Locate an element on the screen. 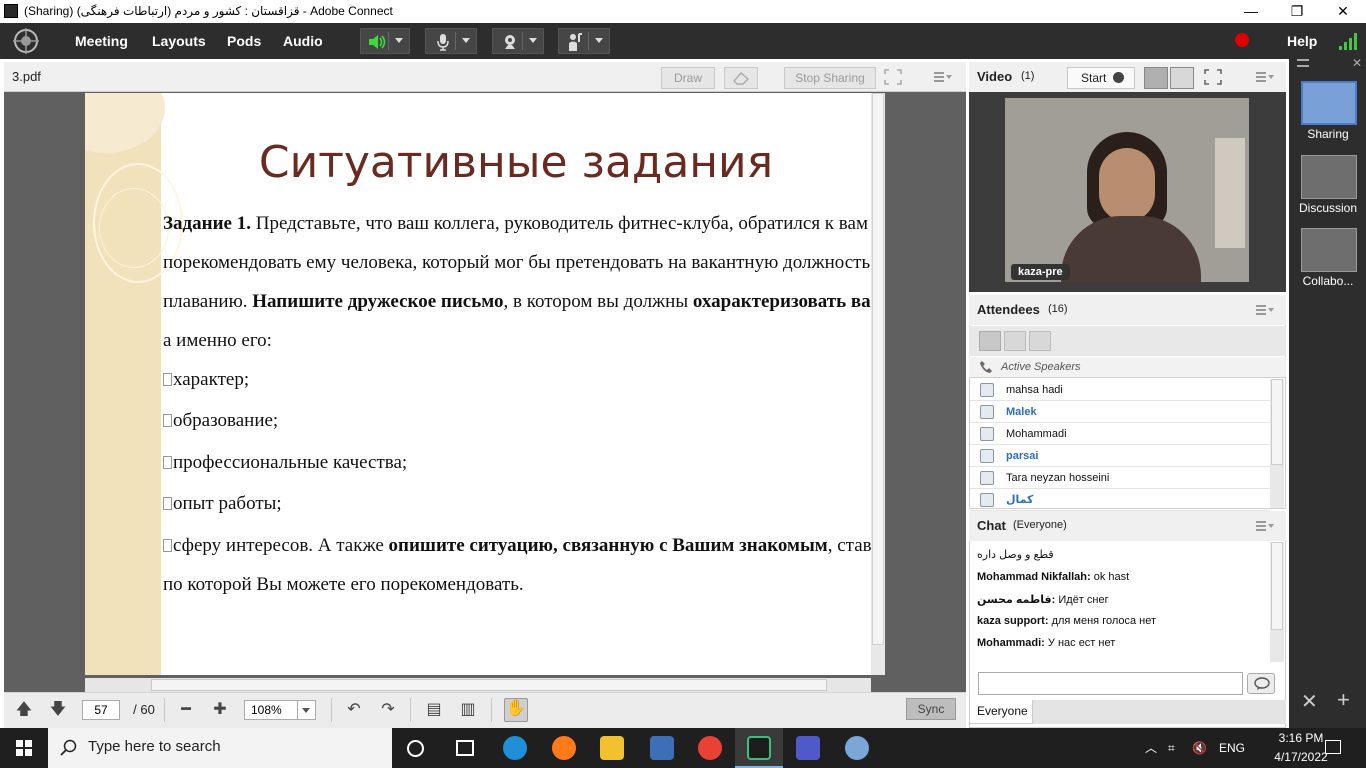 The width and height of the screenshot is (1366, 768). next-page-arrow-icon: 🡇 is located at coordinates (58, 710).